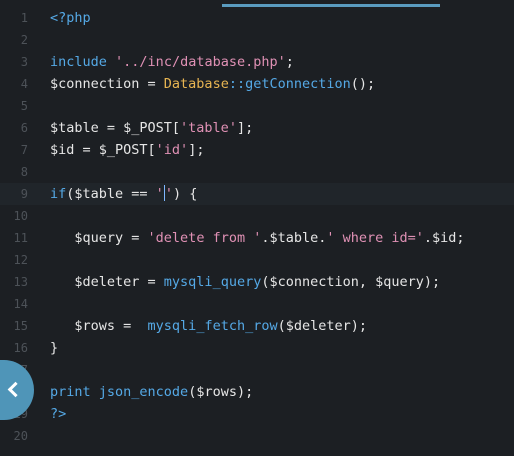  What do you see at coordinates (24, 62) in the screenshot?
I see `line-number: 3` at bounding box center [24, 62].